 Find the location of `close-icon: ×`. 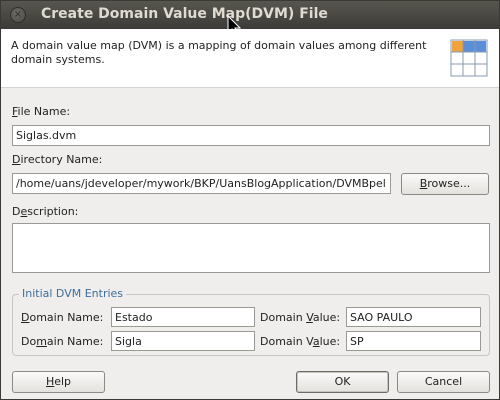

close-icon: × is located at coordinates (18, 15).